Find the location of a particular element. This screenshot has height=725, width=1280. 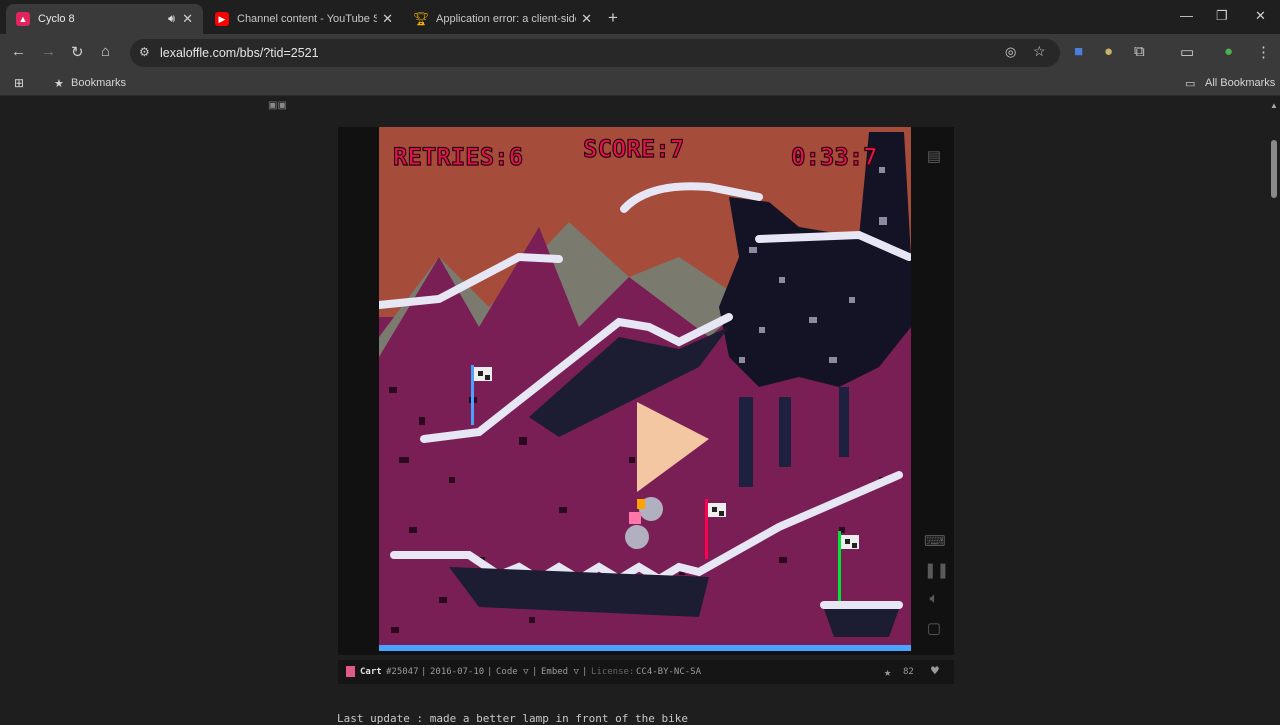

code-dropdown: Code ▽ is located at coordinates (512, 672).